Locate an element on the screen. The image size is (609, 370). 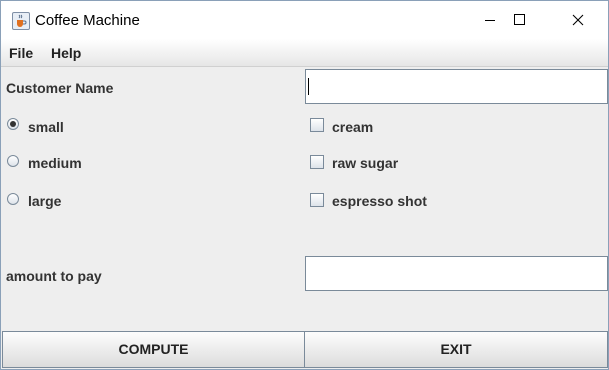
radio-selected-dot is located at coordinates (13, 124).